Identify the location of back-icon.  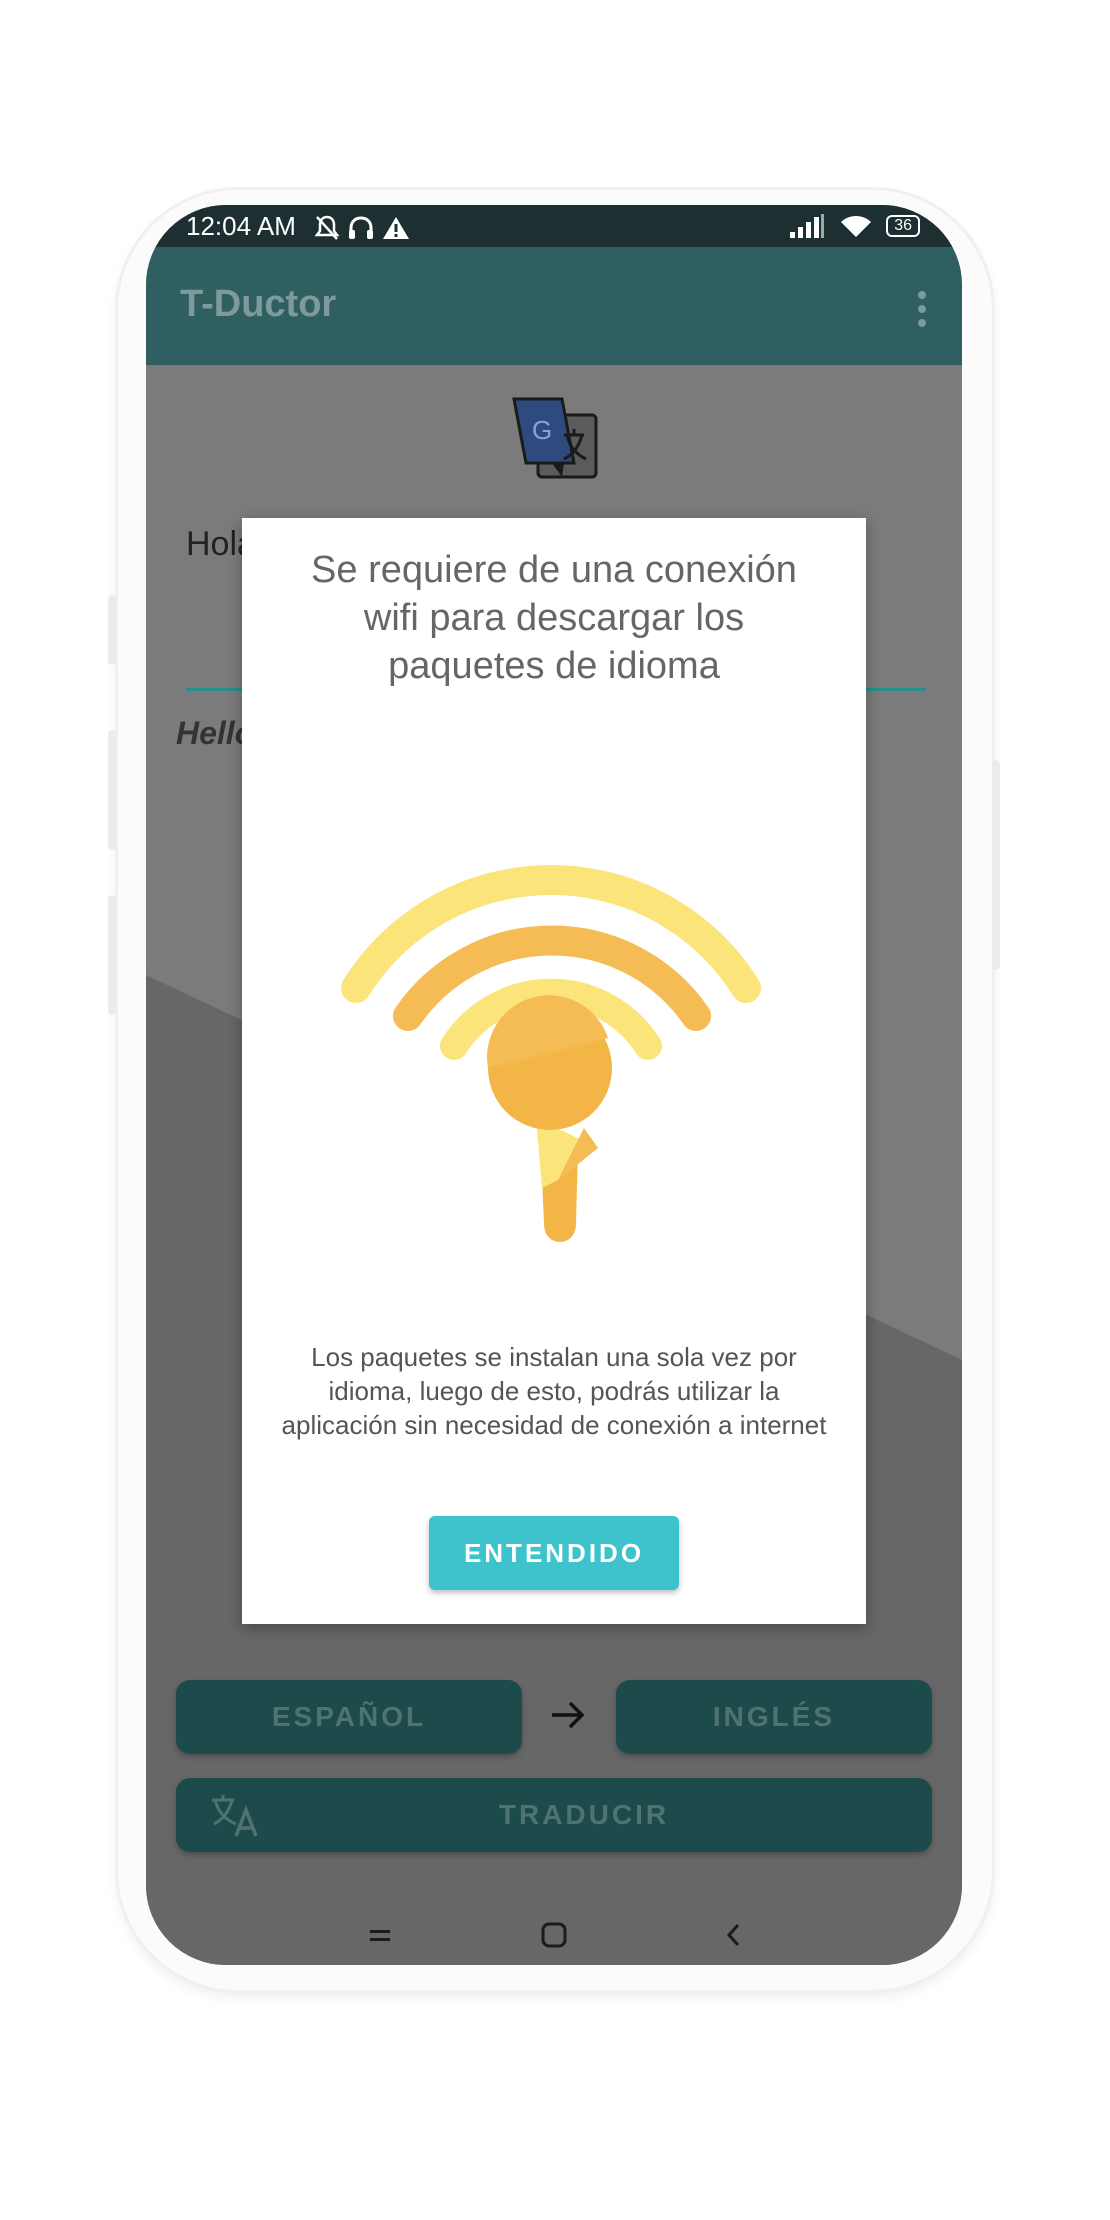
(734, 1935).